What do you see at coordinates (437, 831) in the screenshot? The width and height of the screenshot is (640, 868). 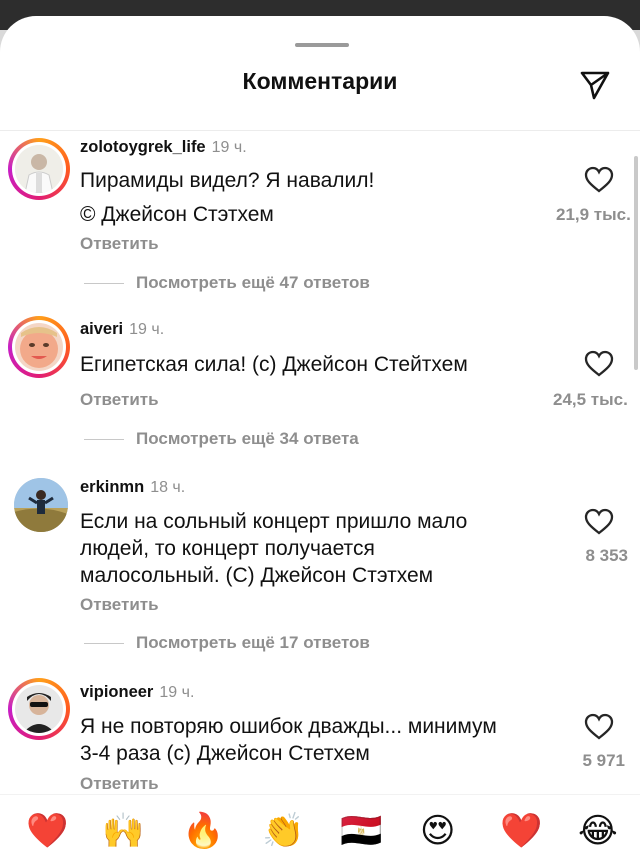 I see `emoji-heart-eyes: 😍` at bounding box center [437, 831].